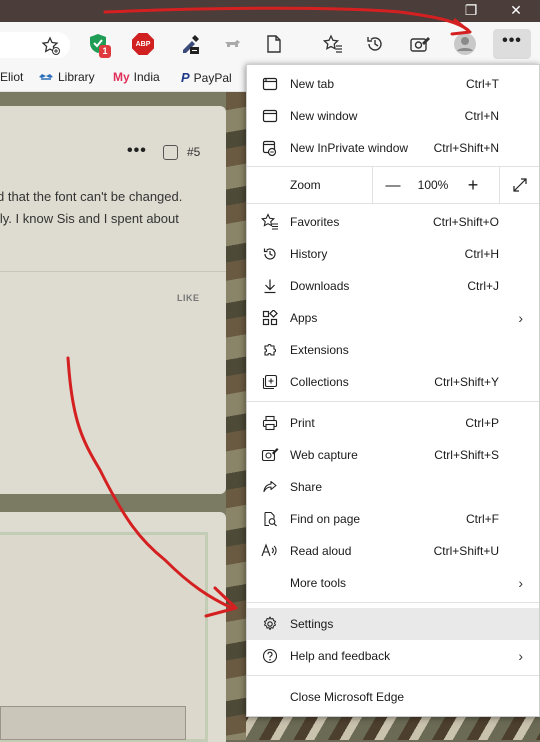 The image size is (540, 742). I want to click on menu-shortcut: Ctrl+N, so click(481, 116).